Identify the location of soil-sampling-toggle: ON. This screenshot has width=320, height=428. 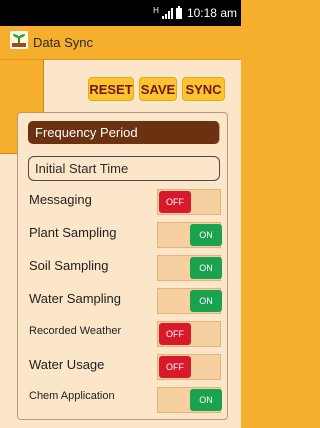
(189, 268).